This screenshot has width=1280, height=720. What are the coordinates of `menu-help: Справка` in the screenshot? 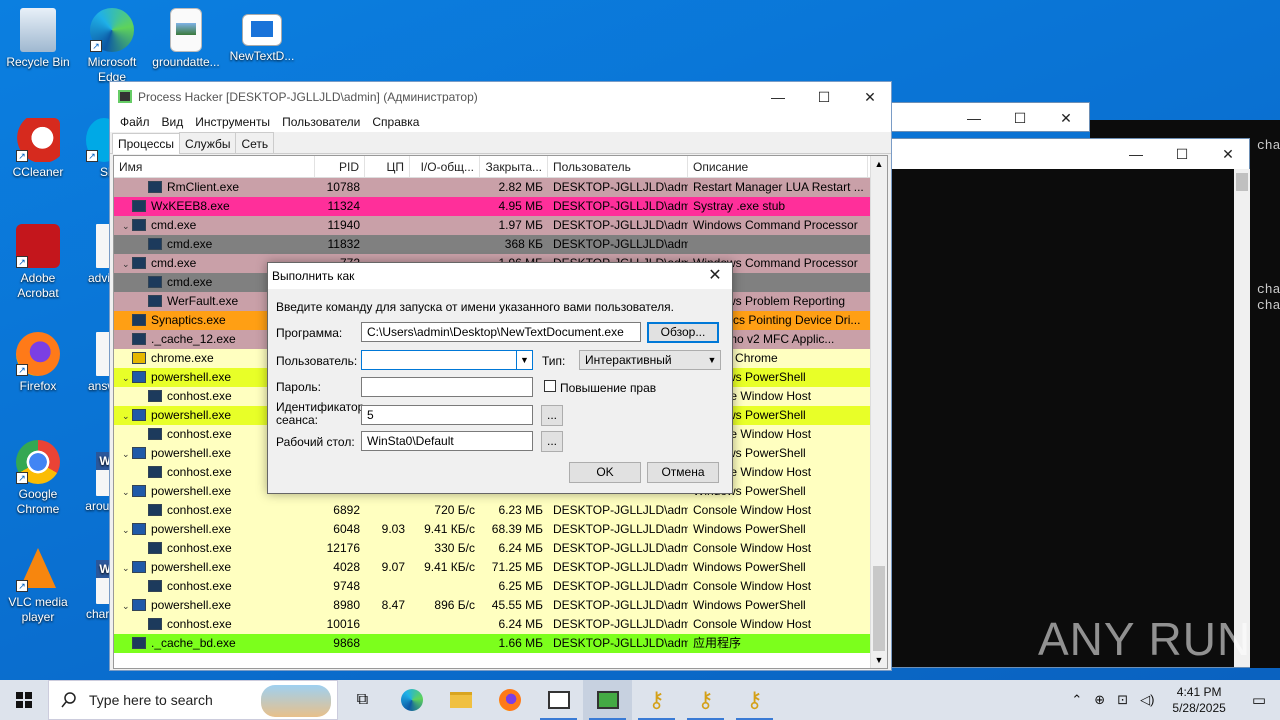 It's located at (395, 122).